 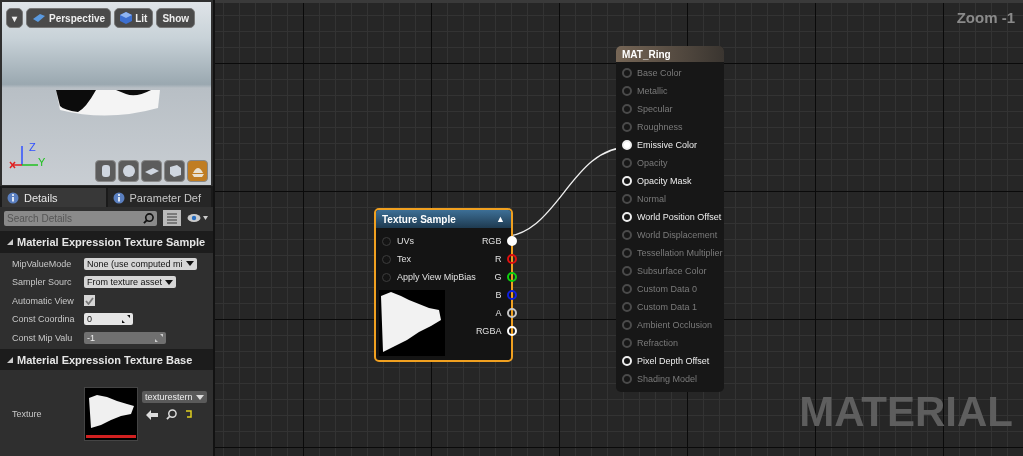 I want to click on node-title: Texture Sample, so click(x=419, y=219).